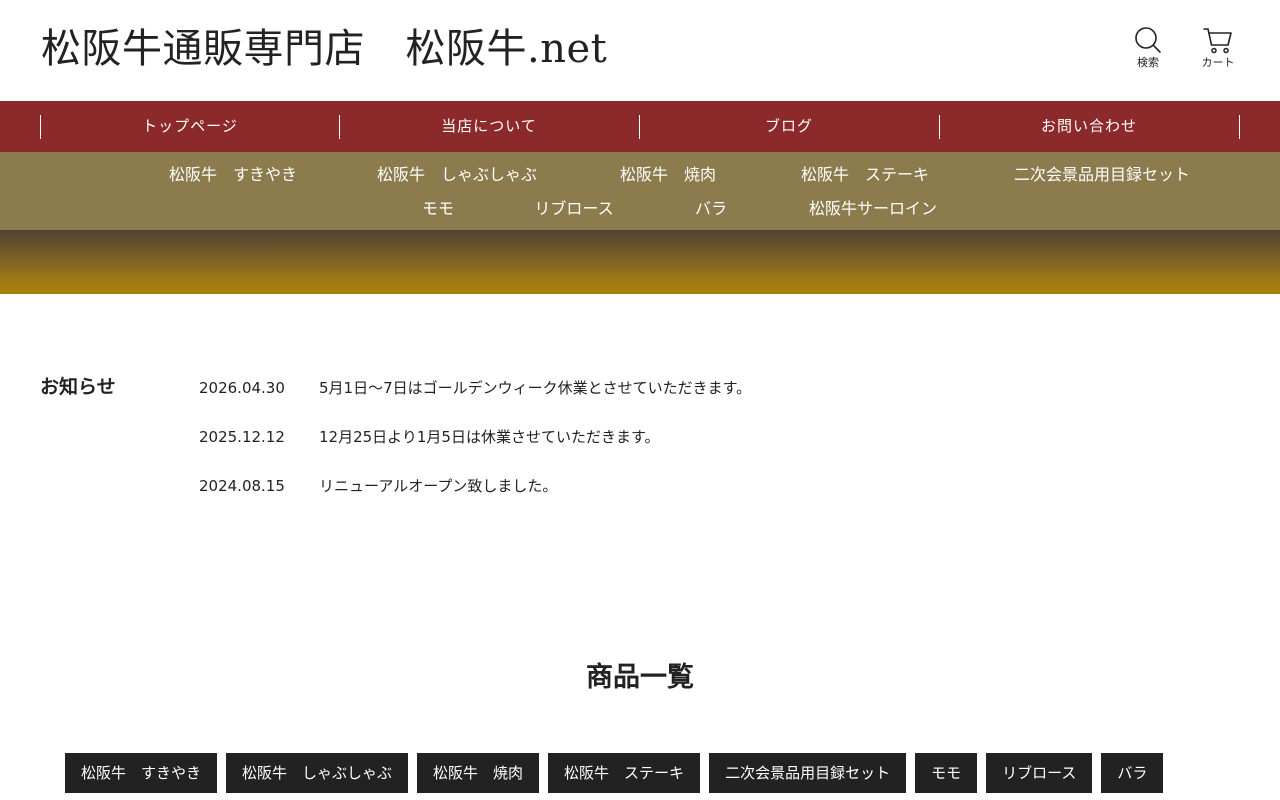 The height and width of the screenshot is (800, 1280). I want to click on search-label: 検索, so click(1148, 62).